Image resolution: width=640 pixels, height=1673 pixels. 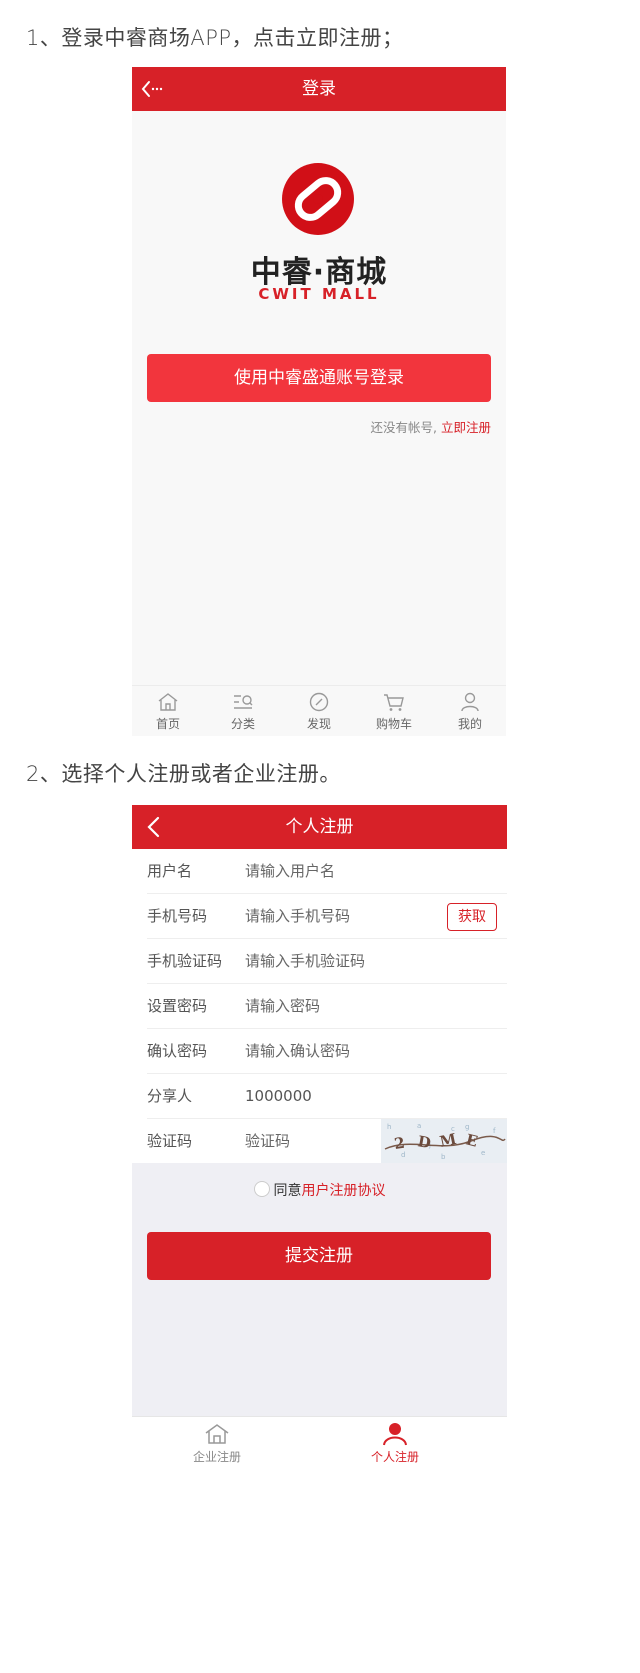 What do you see at coordinates (389, 1127) in the screenshot?
I see `svg-text: h` at bounding box center [389, 1127].